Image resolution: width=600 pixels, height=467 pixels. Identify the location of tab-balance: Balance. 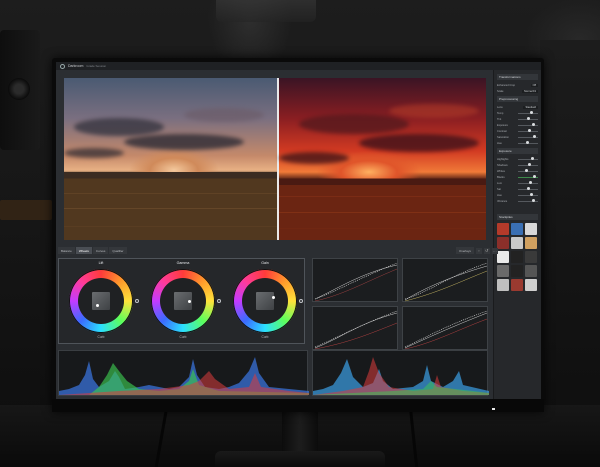
(66, 250).